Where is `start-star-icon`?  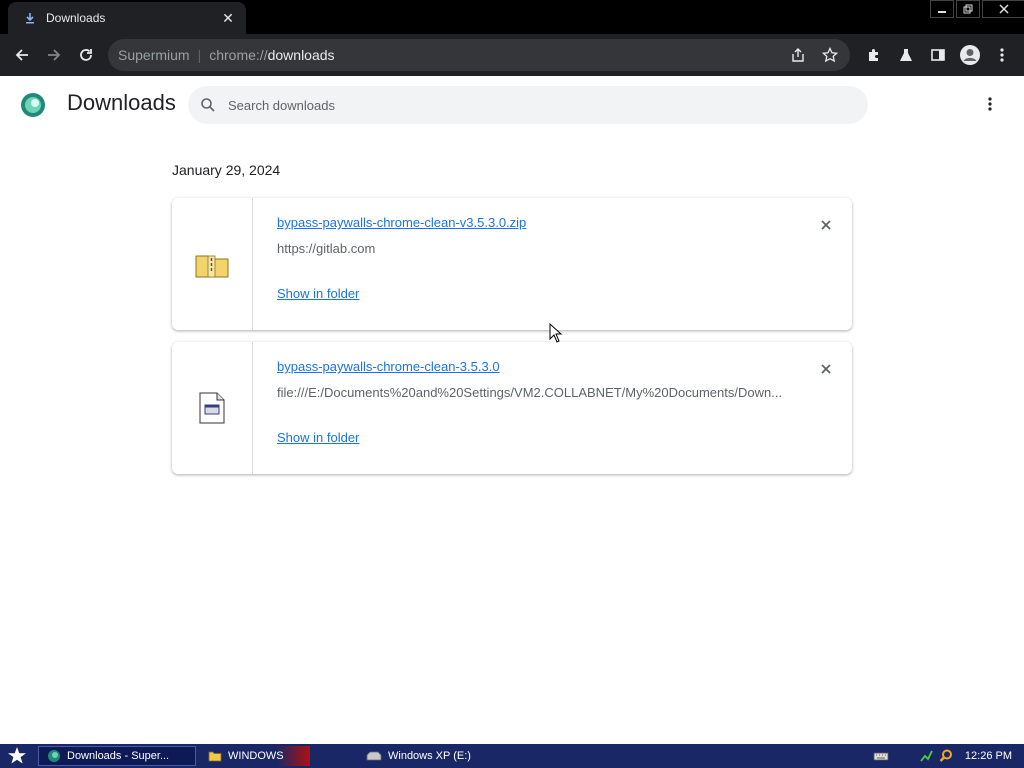 start-star-icon is located at coordinates (17, 755).